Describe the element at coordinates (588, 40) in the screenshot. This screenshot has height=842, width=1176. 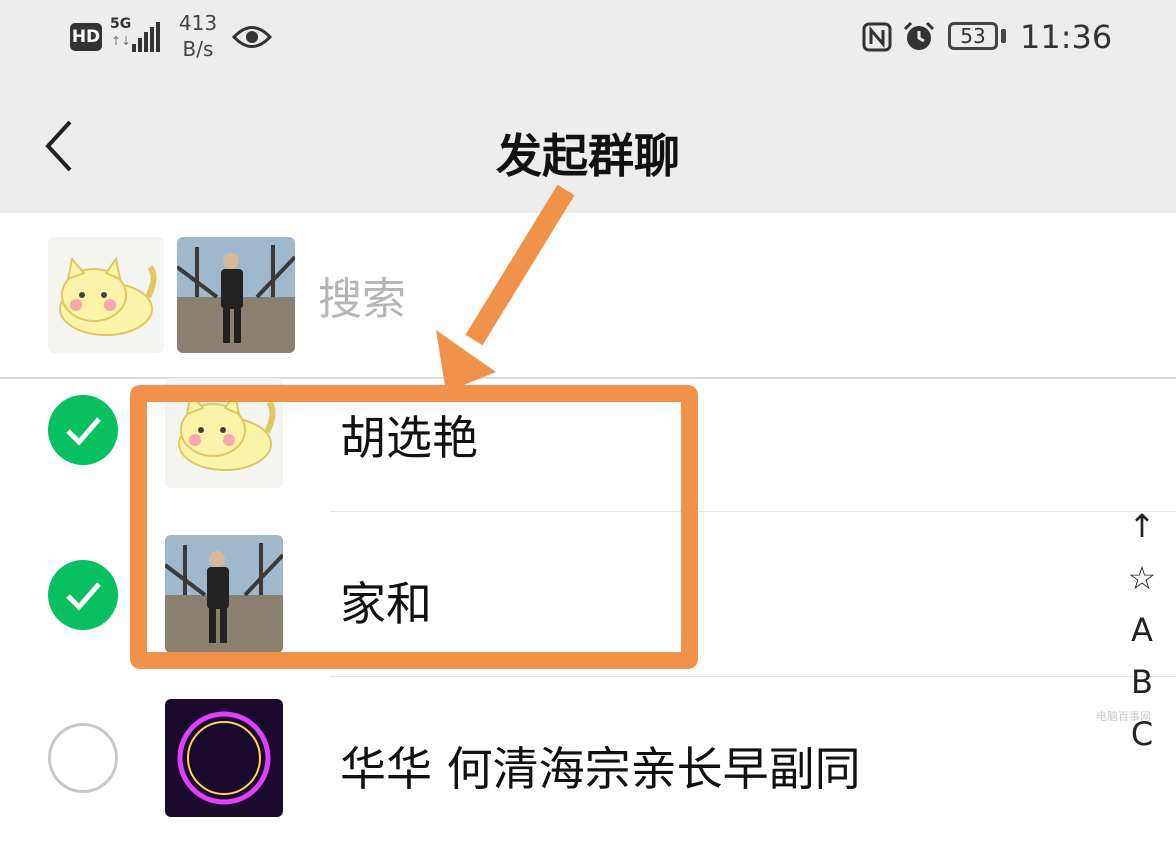
I see `status-bar: HD 5G ↑↓ 413 B/s 53 11:36` at that location.